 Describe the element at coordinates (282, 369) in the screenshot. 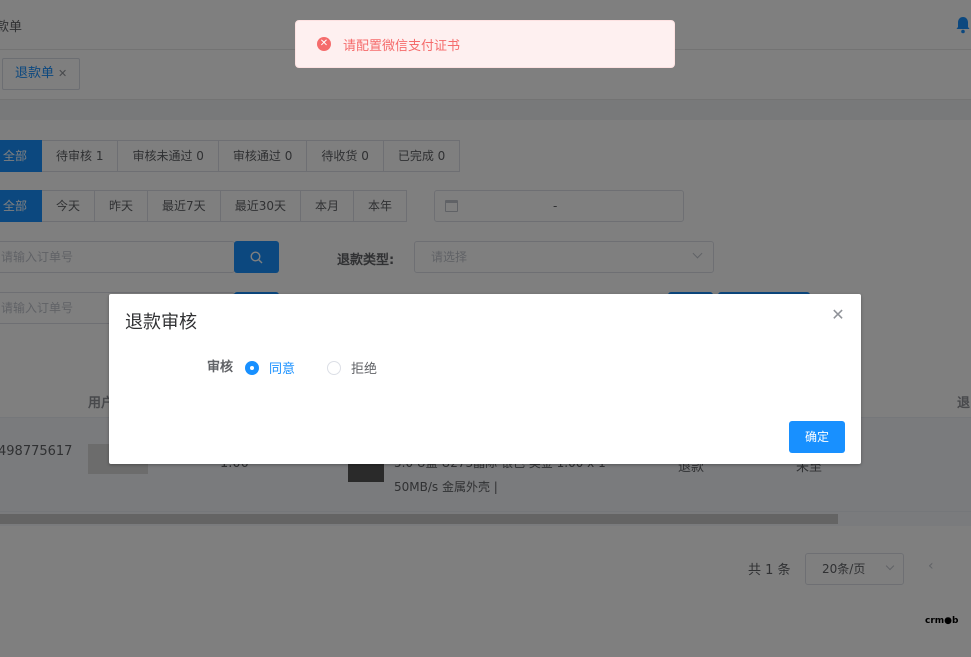

I see `radio-agree-label: 同意` at that location.